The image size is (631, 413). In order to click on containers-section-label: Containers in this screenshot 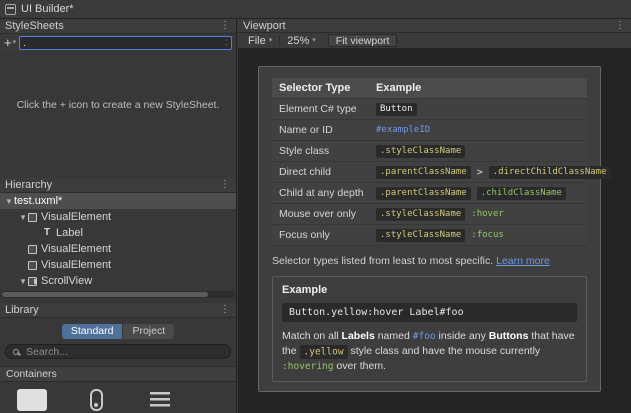, I will do `click(31, 374)`.